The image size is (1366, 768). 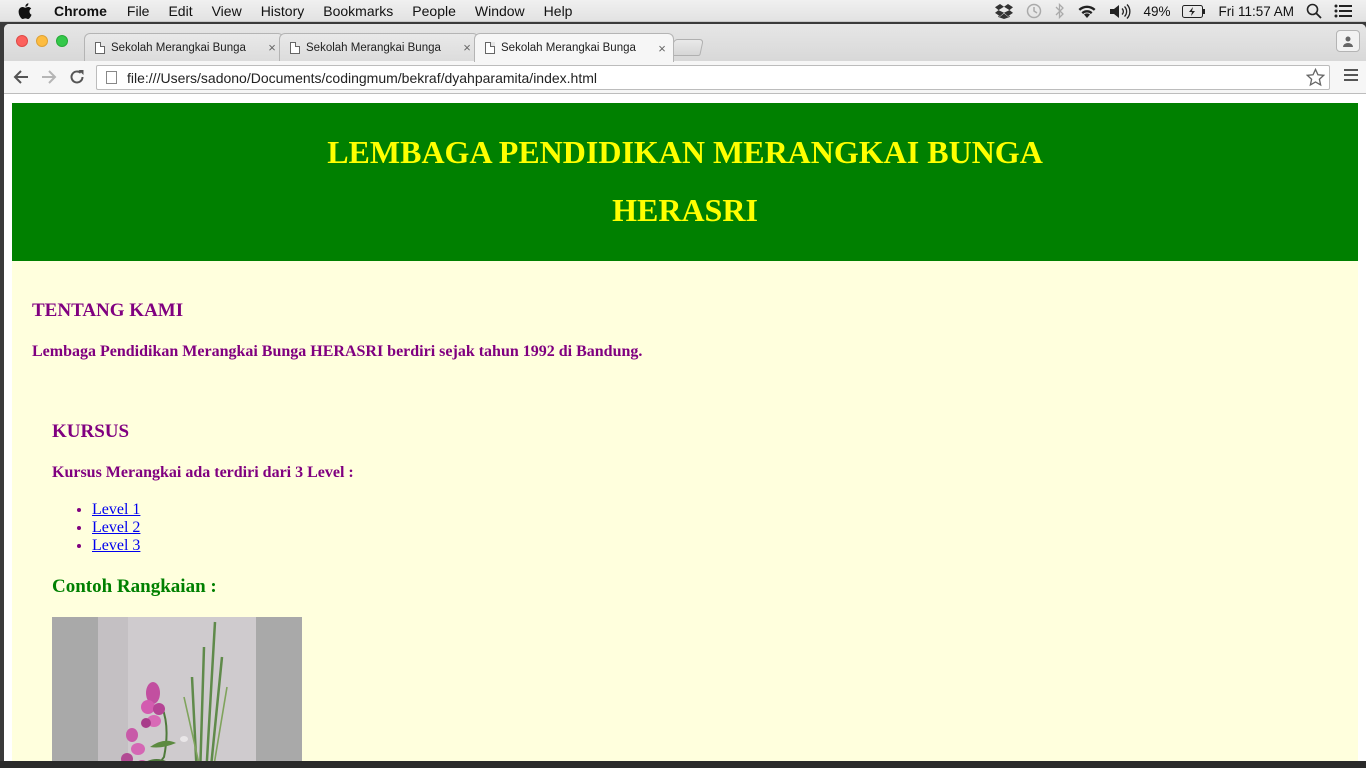 What do you see at coordinates (177, 689) in the screenshot?
I see `flower-arrangement-image` at bounding box center [177, 689].